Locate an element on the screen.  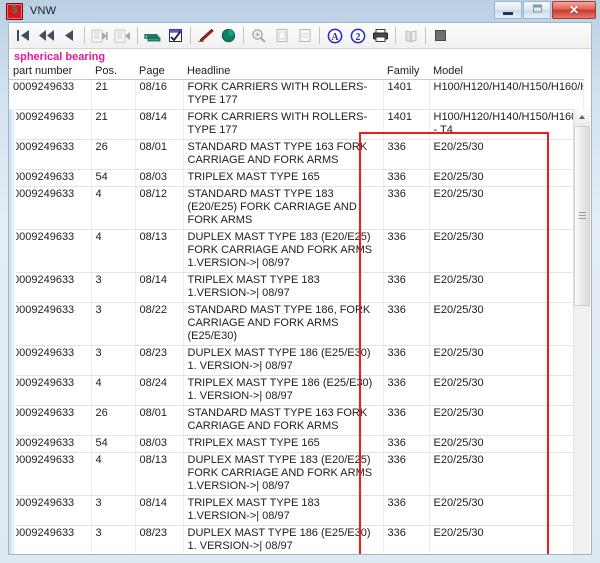
zoom-button is located at coordinates (258, 35).